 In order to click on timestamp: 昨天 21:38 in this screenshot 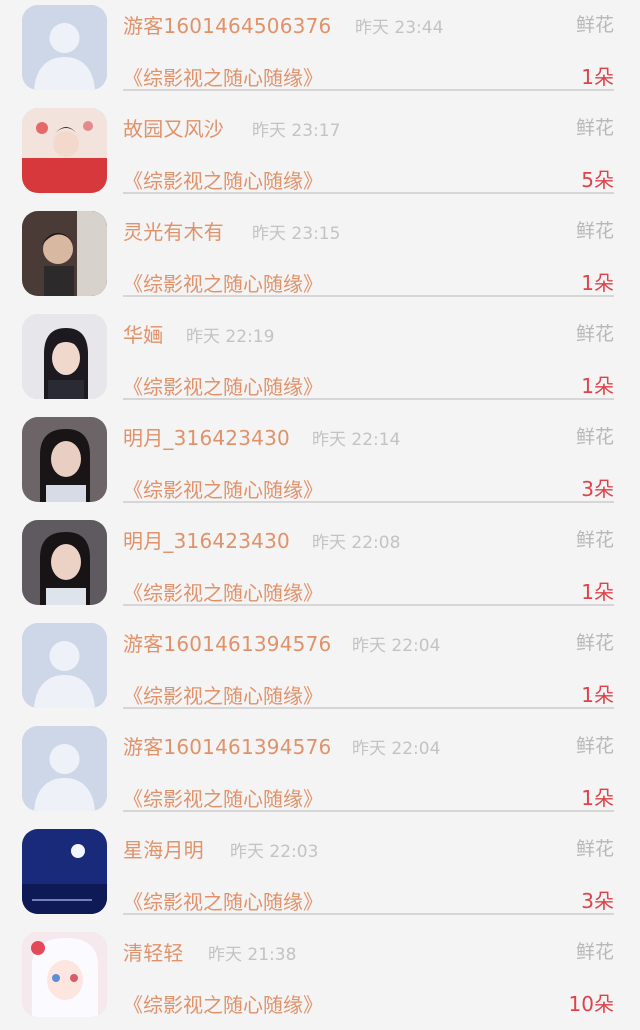, I will do `click(252, 955)`.